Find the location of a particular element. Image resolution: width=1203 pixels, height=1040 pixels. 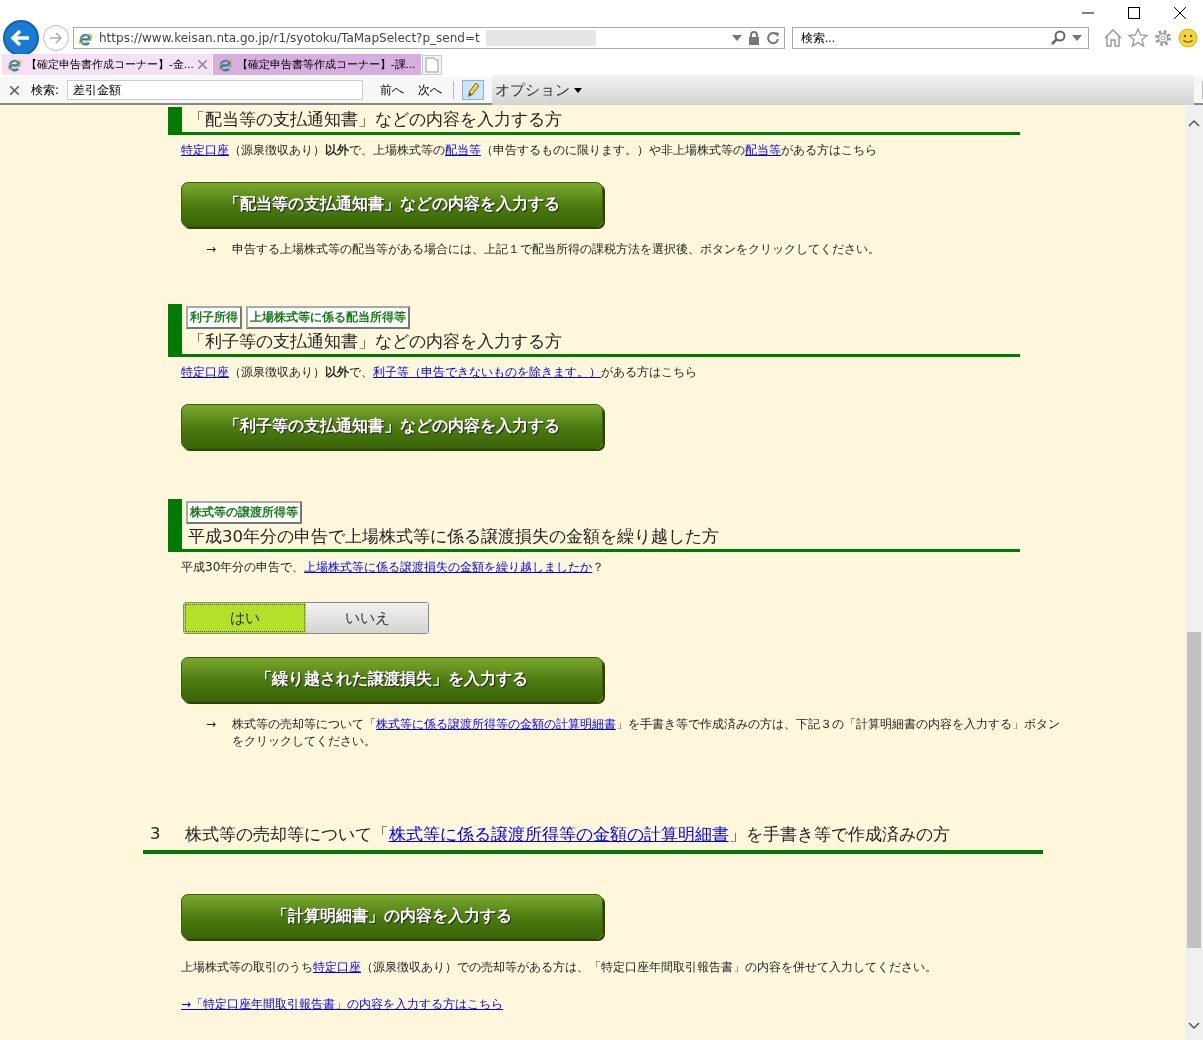

note-text: → 株式等の売却等について「株式等に係る譲渡所得等の金額の計算明細書」を手書き等で作成済みの方は、下記３の「計算明細書の内容を入力する」ボタンをクリックしてください。 is located at coordinates (633, 733).